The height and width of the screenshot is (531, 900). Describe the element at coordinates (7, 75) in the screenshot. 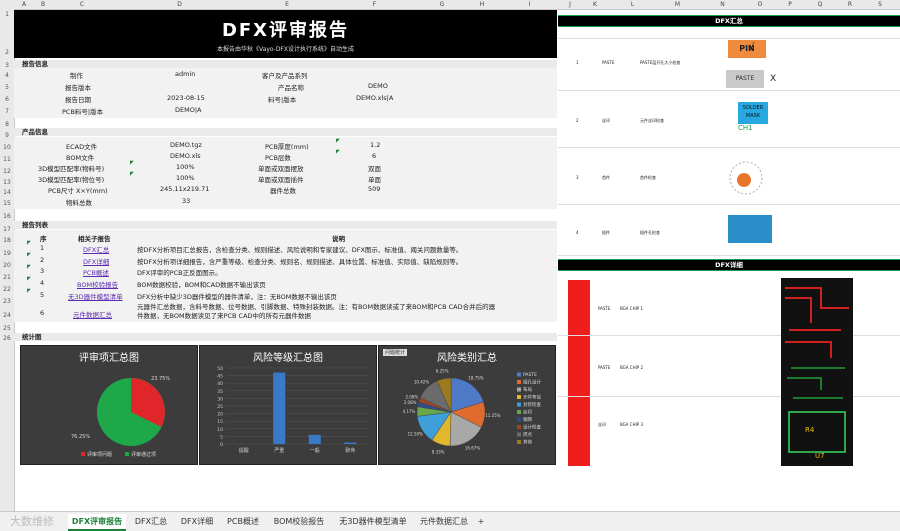

I see `row-header: 4` at that location.